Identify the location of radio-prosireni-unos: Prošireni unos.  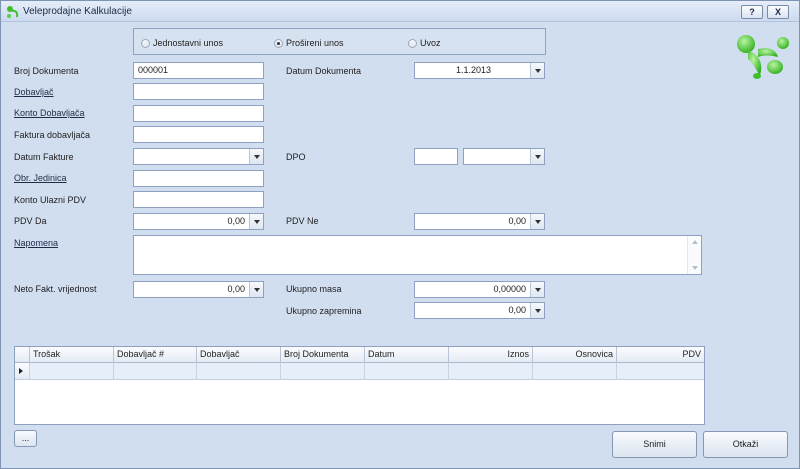
(309, 43).